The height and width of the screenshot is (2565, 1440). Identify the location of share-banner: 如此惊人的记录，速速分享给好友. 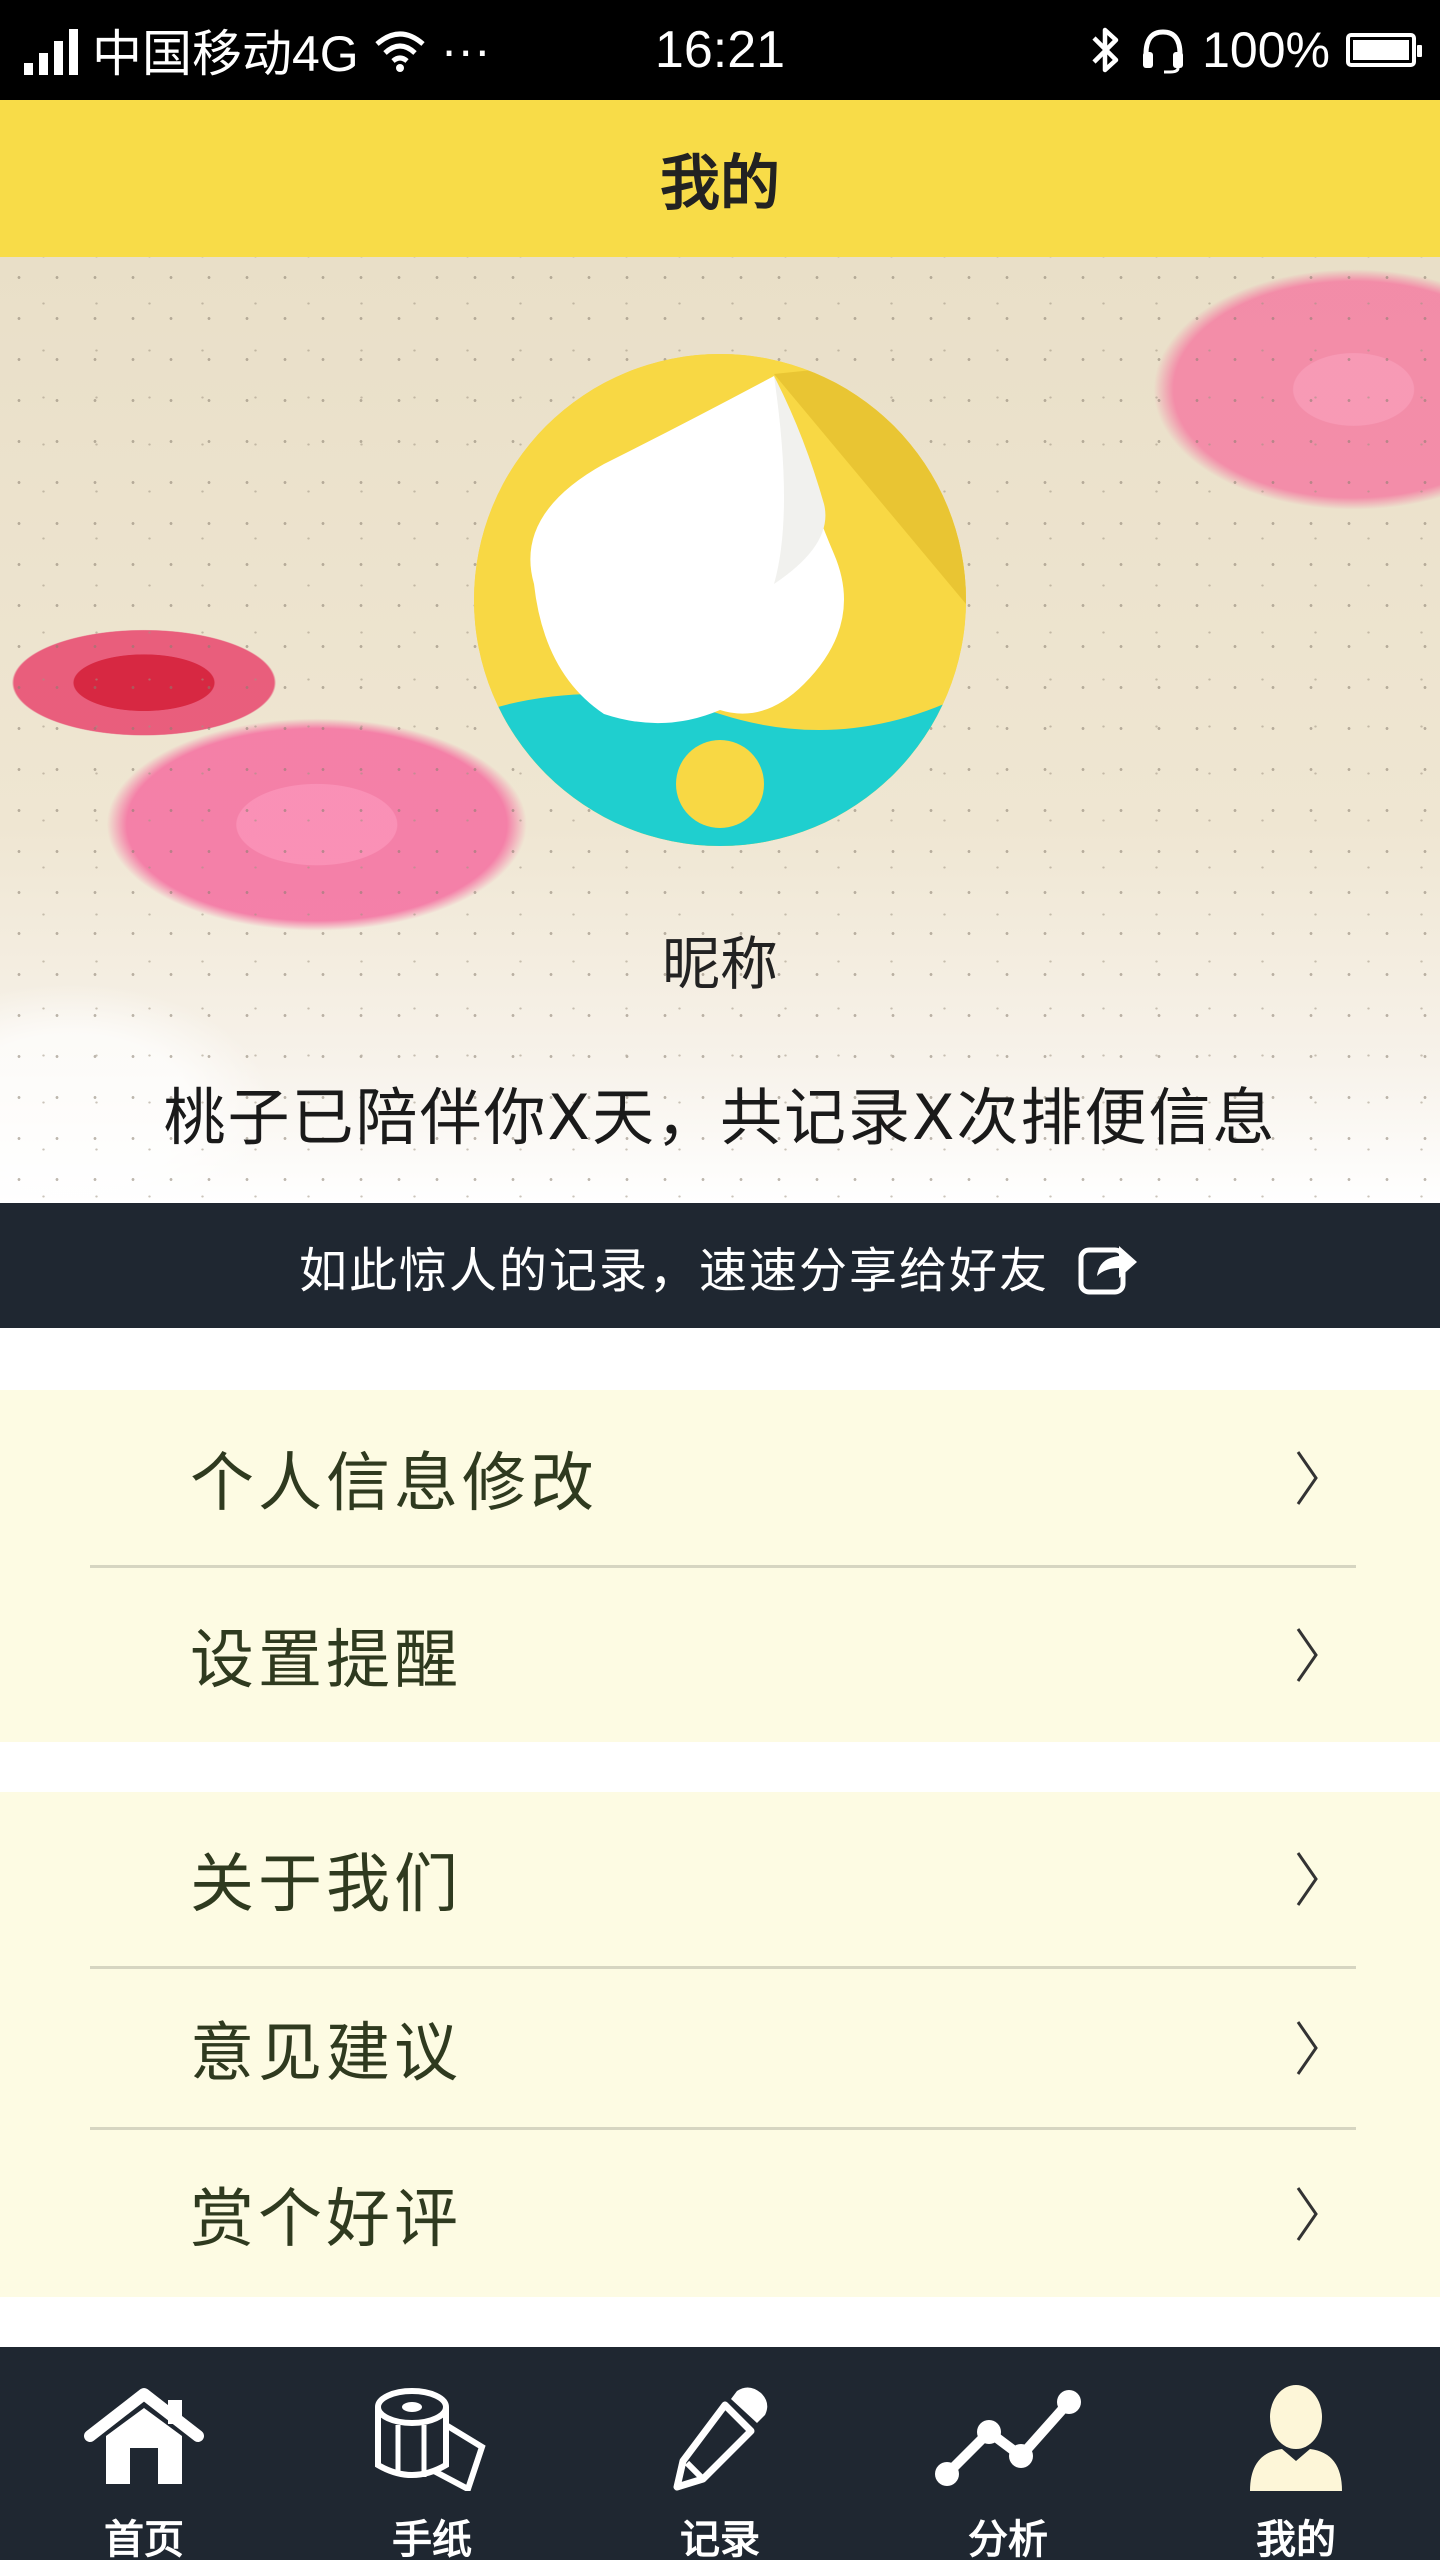
(720, 1265).